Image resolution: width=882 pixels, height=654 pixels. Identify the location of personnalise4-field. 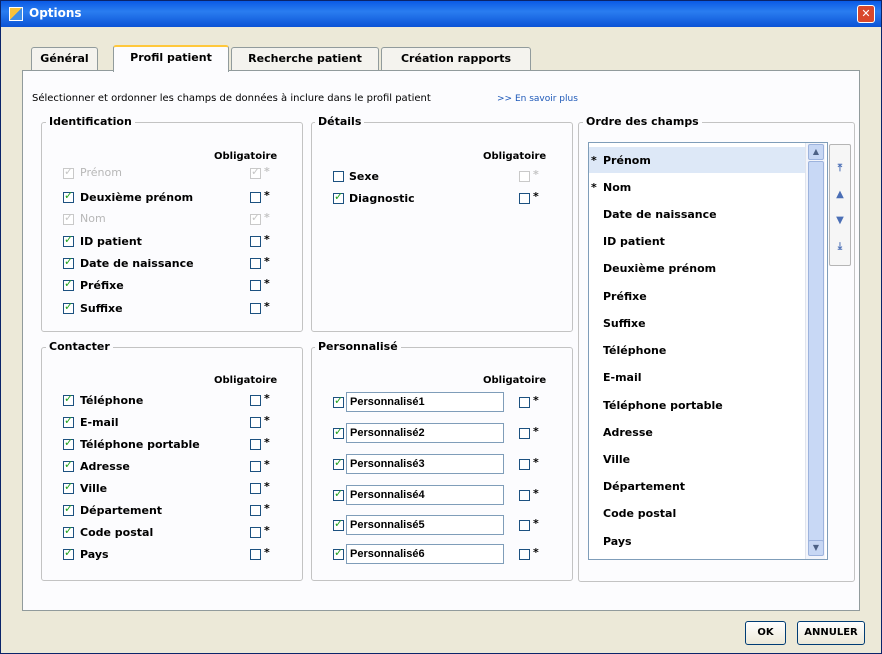
(425, 495).